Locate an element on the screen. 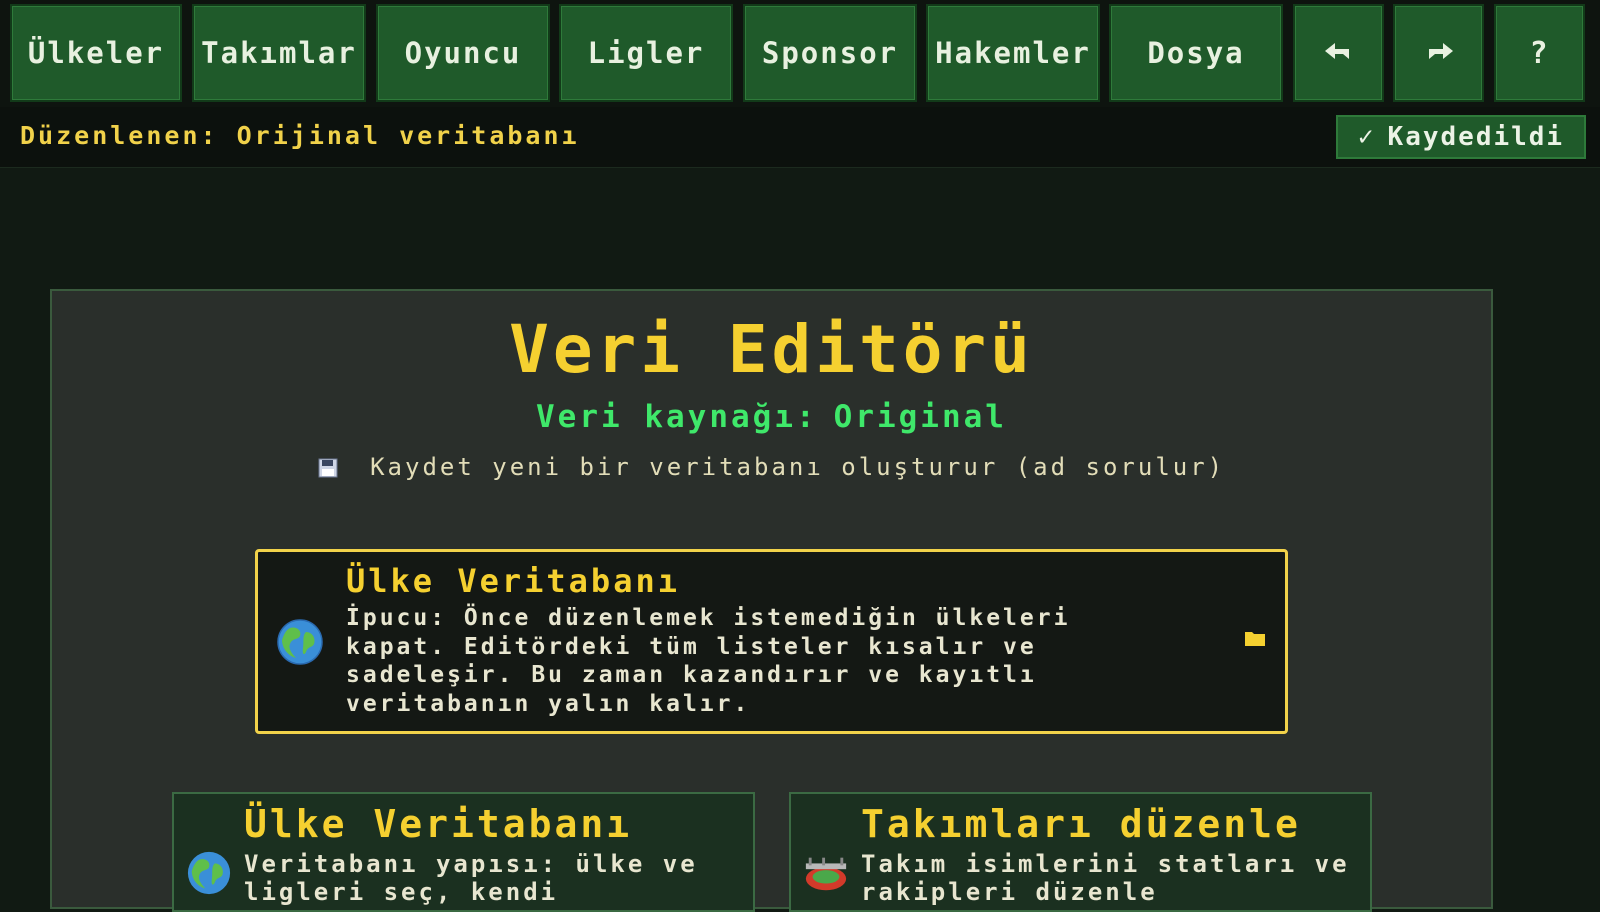  nav-label-player: Oyuncu is located at coordinates (463, 53).